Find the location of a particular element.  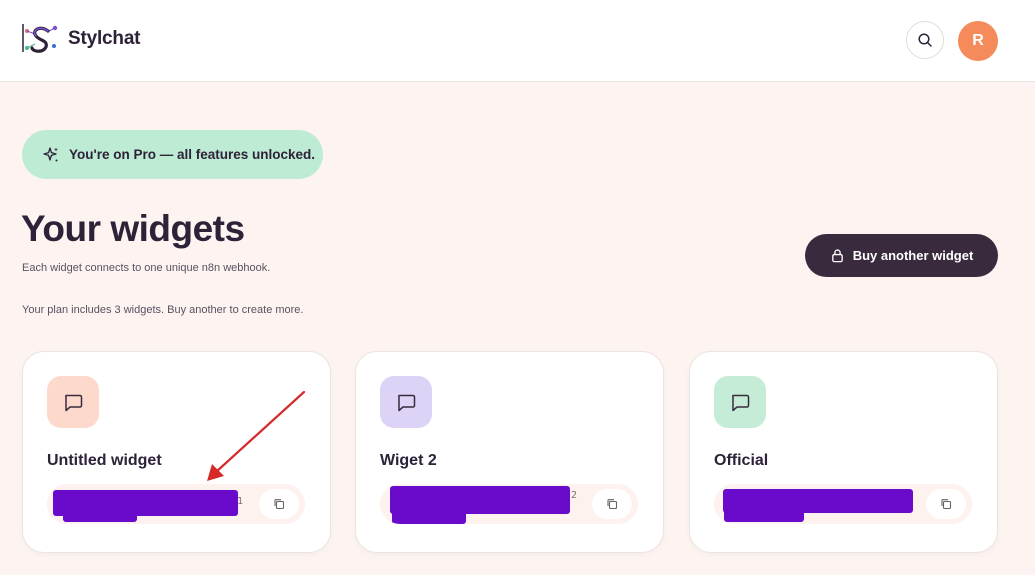

widget-card: Official is located at coordinates (843, 452).